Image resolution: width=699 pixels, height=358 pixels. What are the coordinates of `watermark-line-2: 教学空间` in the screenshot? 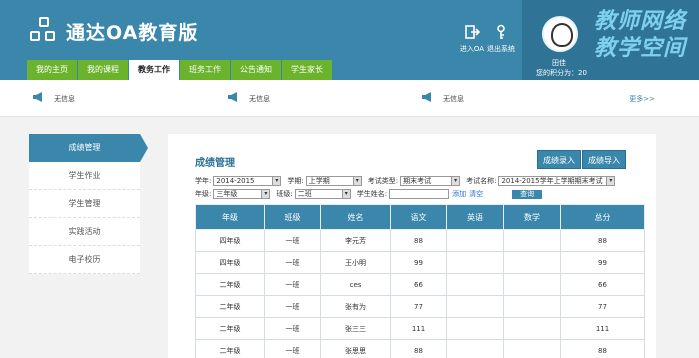 It's located at (640, 48).